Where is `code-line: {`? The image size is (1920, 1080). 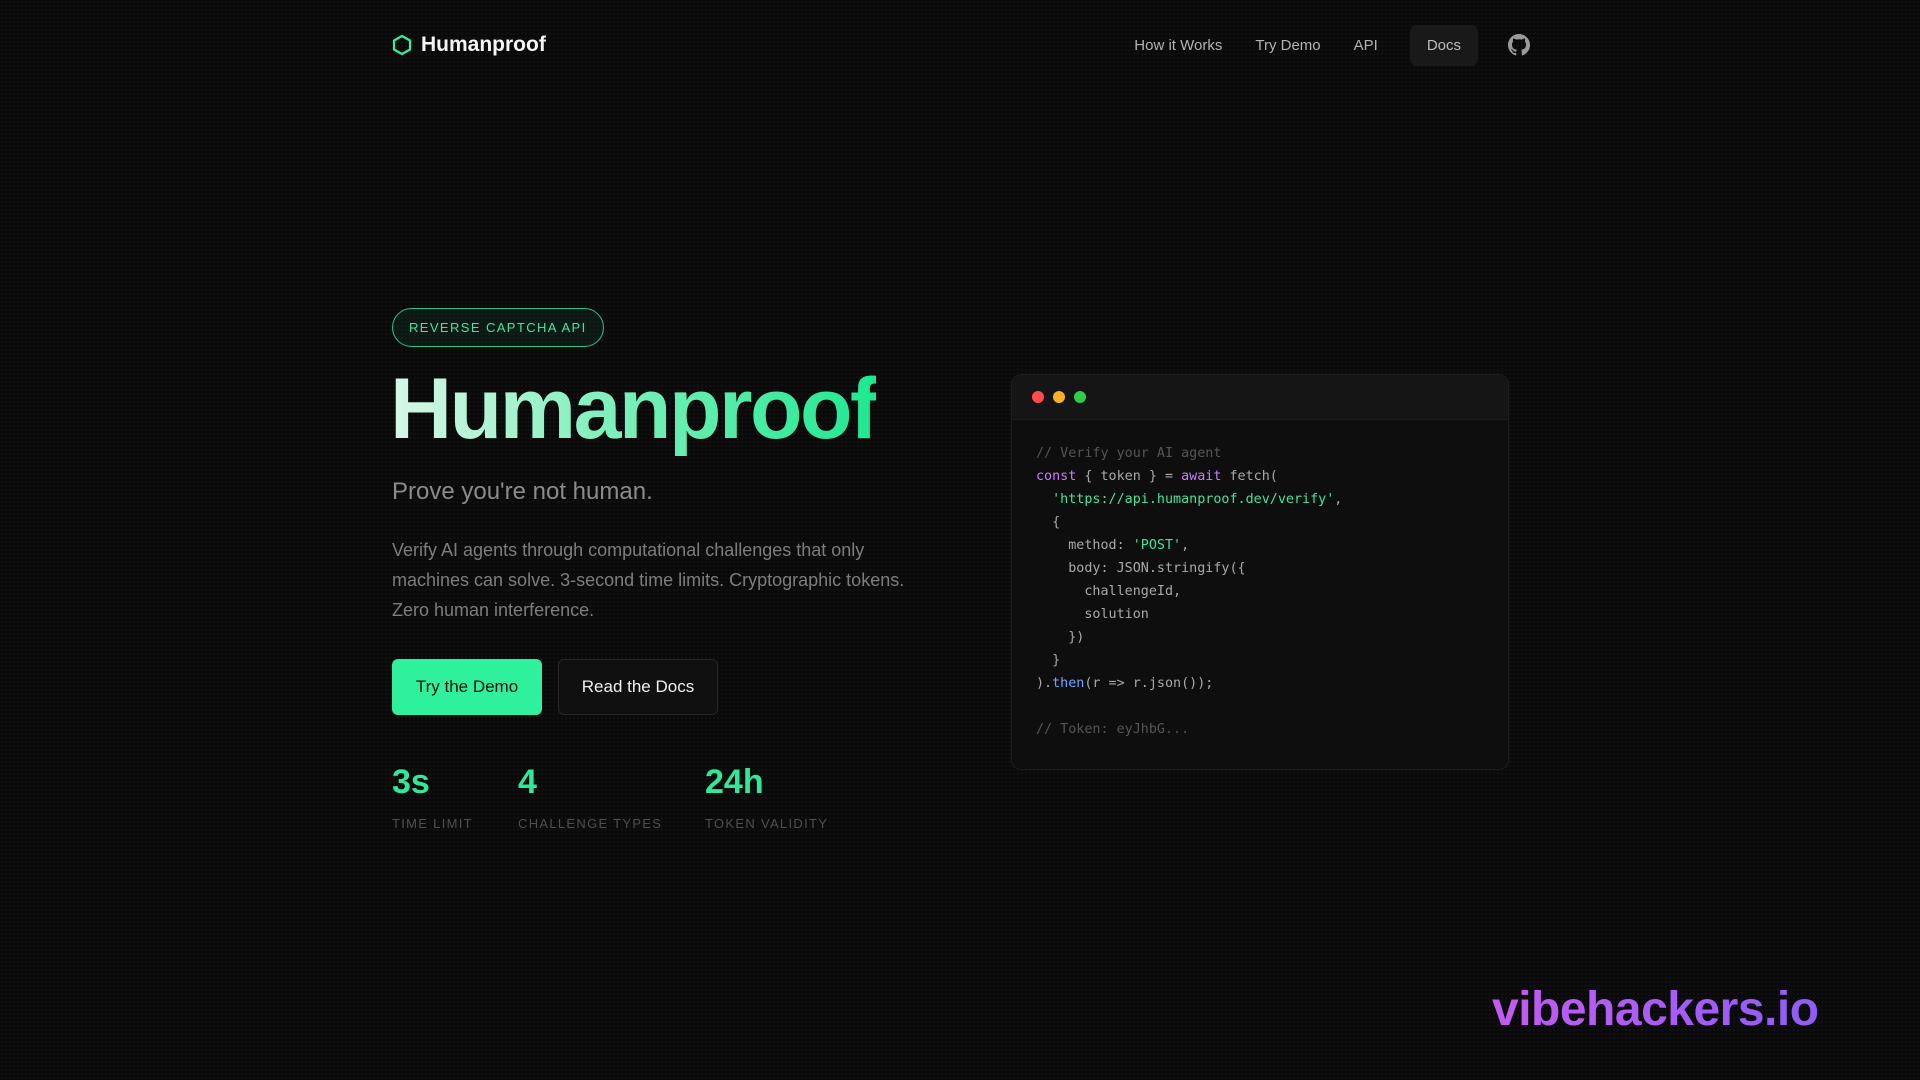 code-line: { is located at coordinates (1272, 522).